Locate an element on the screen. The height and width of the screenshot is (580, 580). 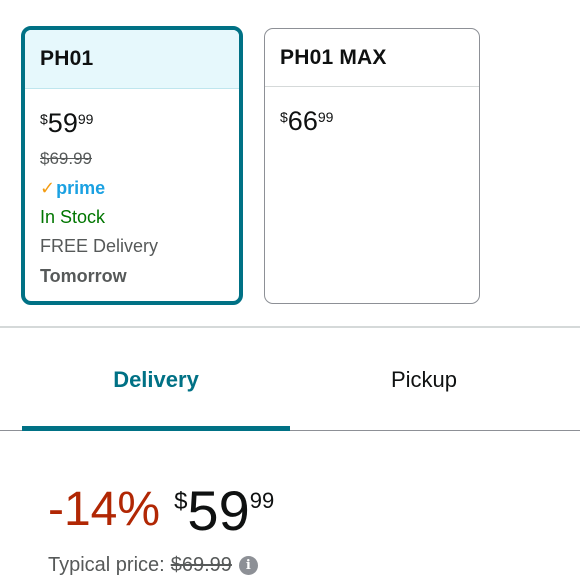
variant-name: PH01 MAX is located at coordinates (372, 58).